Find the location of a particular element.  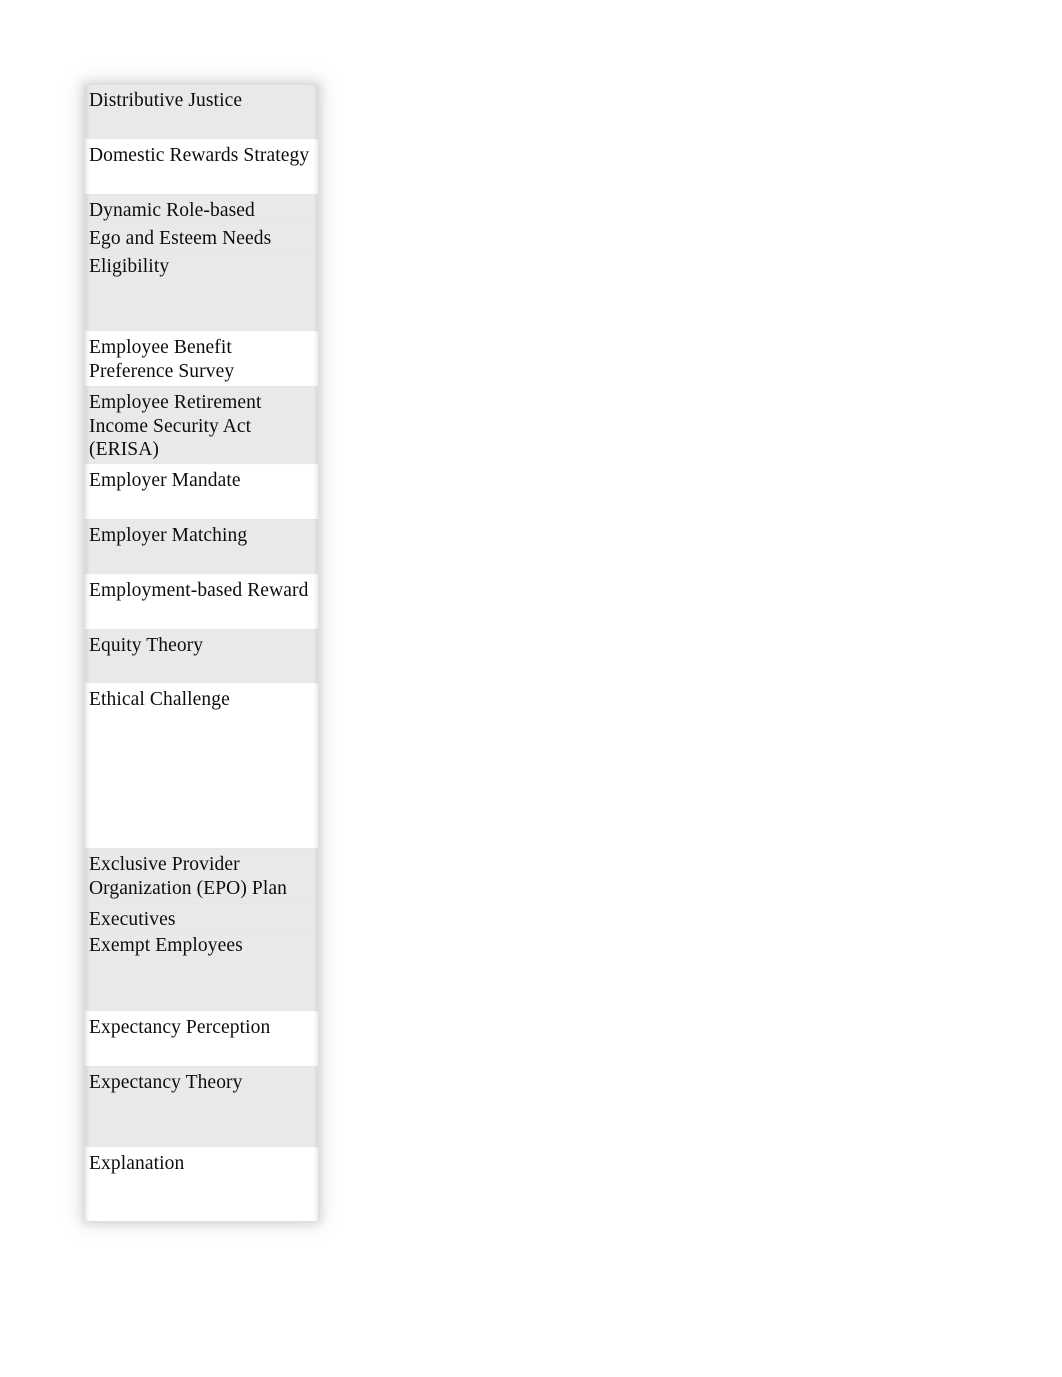

glossary-term: Domestic Rewards Strategy is located at coordinates (199, 155).